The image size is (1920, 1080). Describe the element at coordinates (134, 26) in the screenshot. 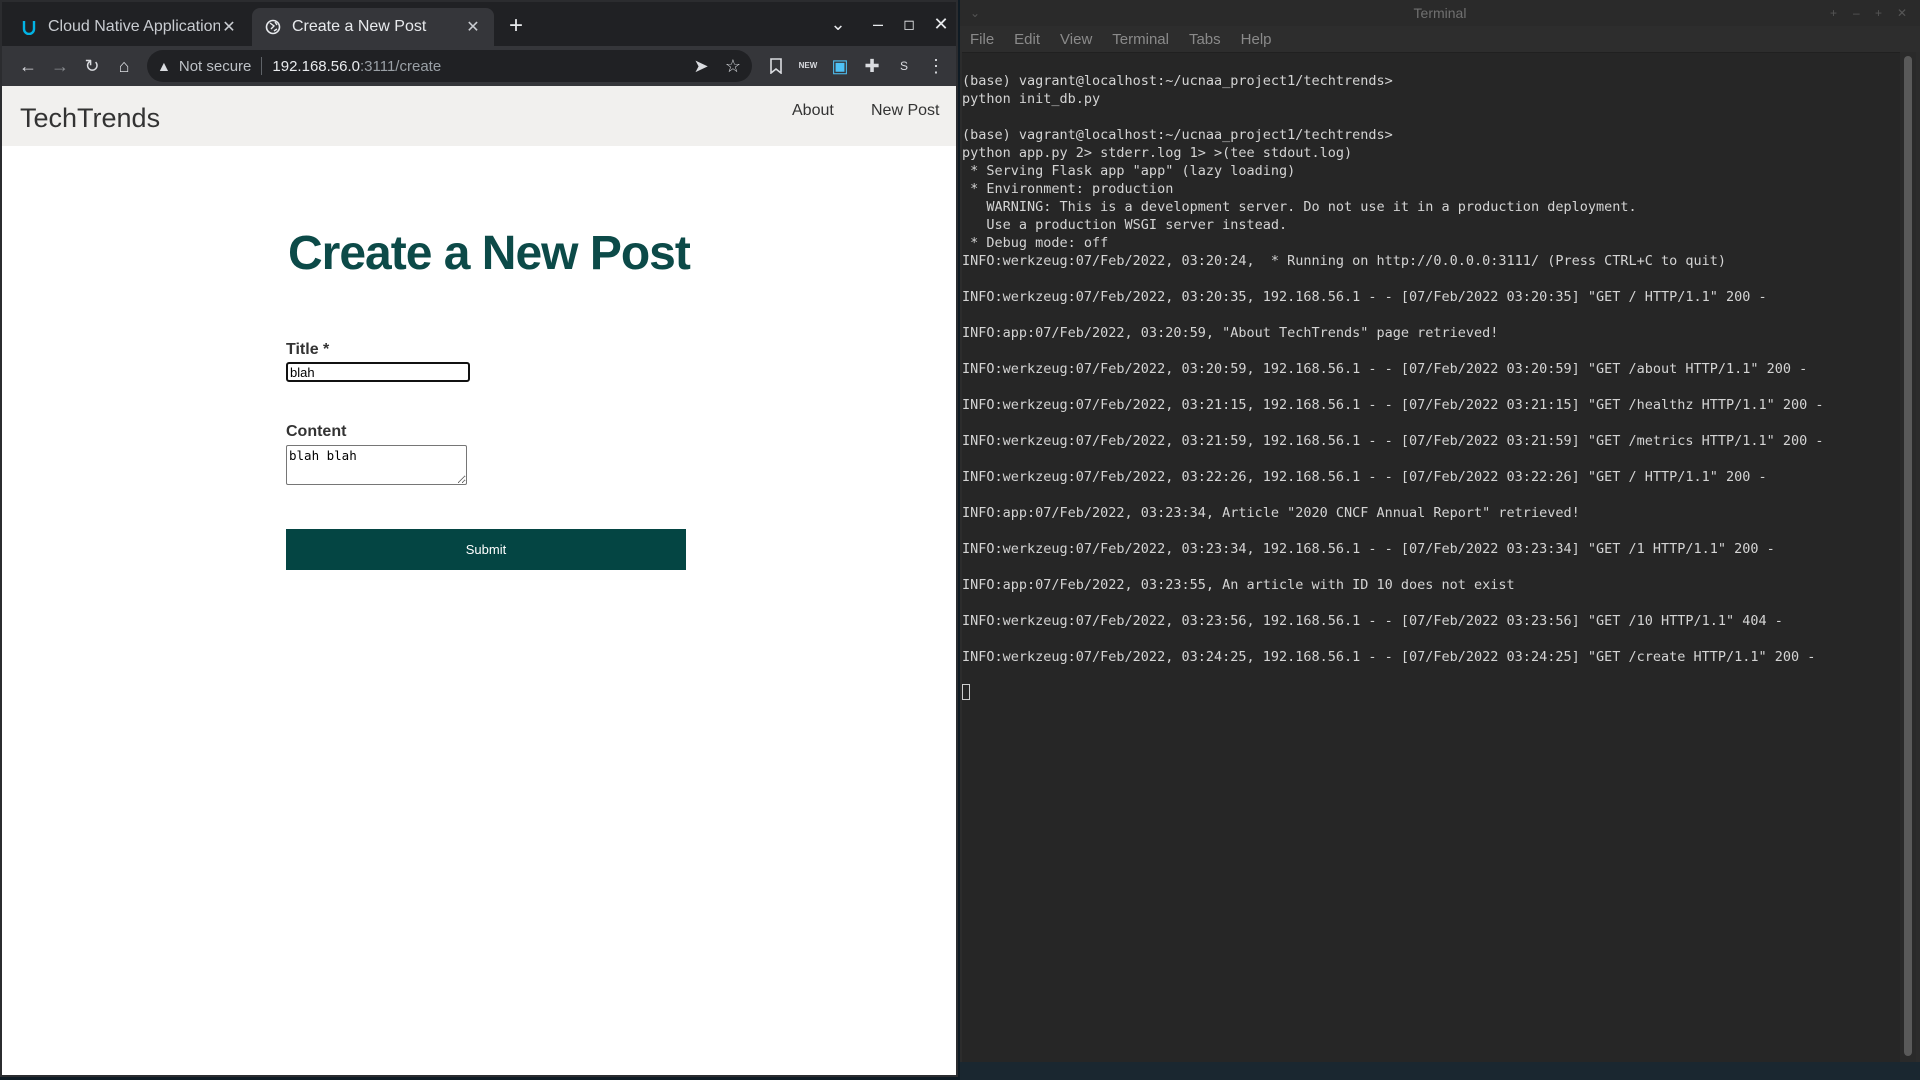

I see `tab-title: Cloud Native Application` at that location.